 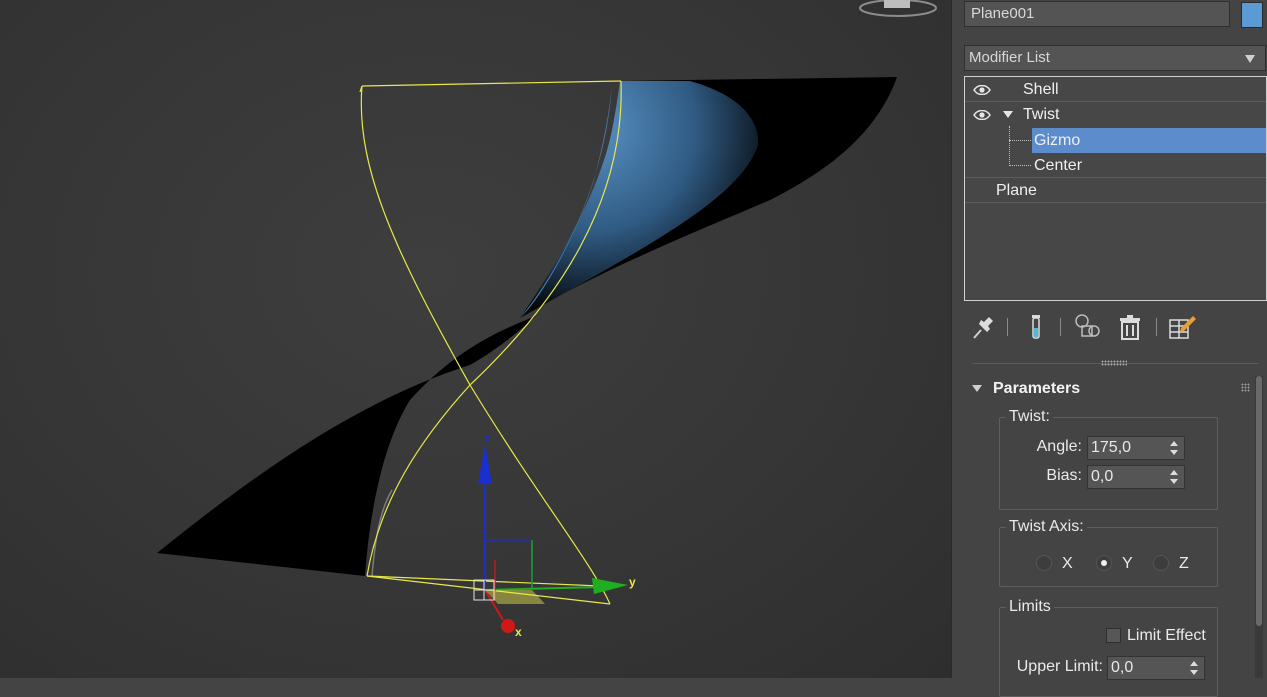 I want to click on upper-limit-label: Upper Limit:, so click(x=1059, y=666).